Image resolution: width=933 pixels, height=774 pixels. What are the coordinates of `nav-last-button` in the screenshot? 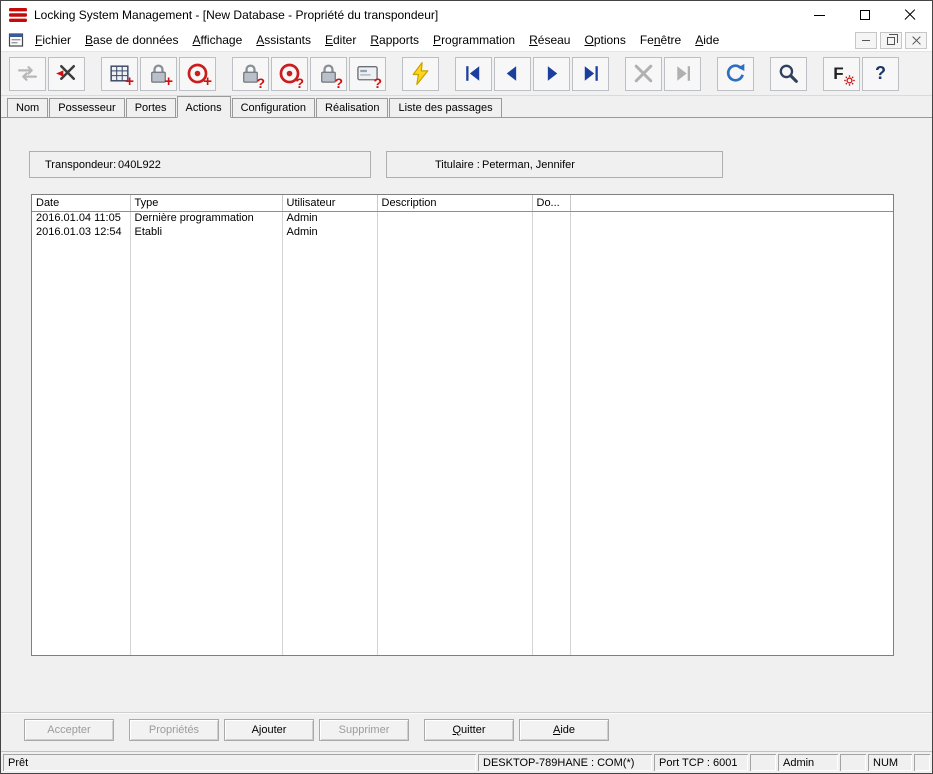 It's located at (590, 73).